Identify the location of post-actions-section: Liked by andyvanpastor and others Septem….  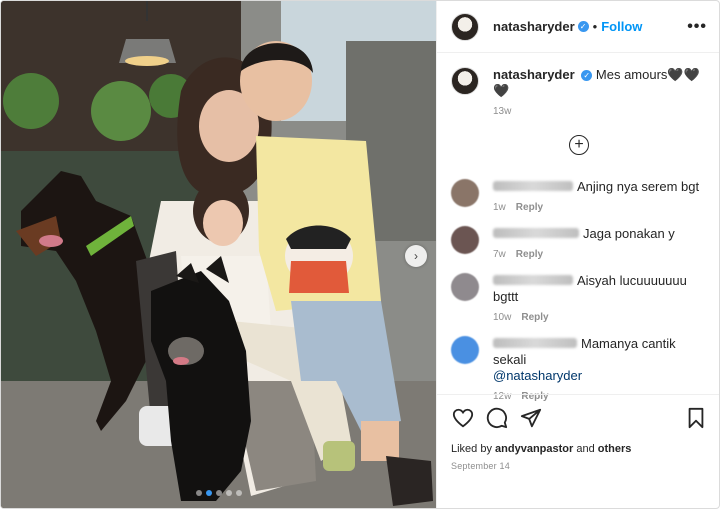
(578, 451).